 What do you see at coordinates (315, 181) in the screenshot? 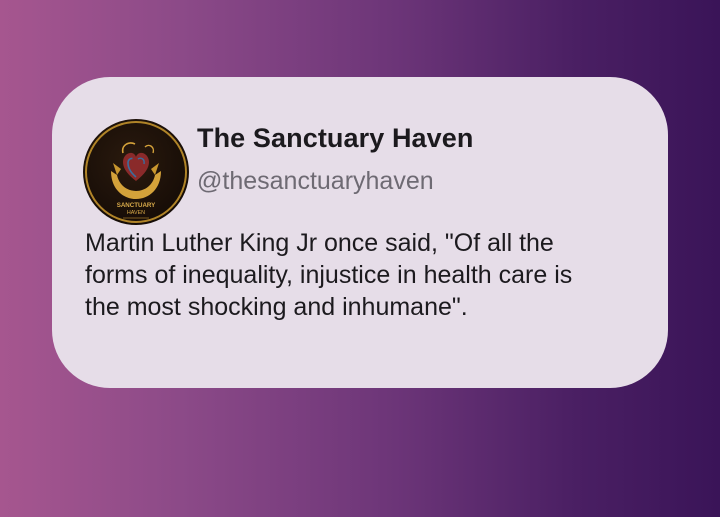
I see `user-handle: @thesanctuaryhaven` at bounding box center [315, 181].